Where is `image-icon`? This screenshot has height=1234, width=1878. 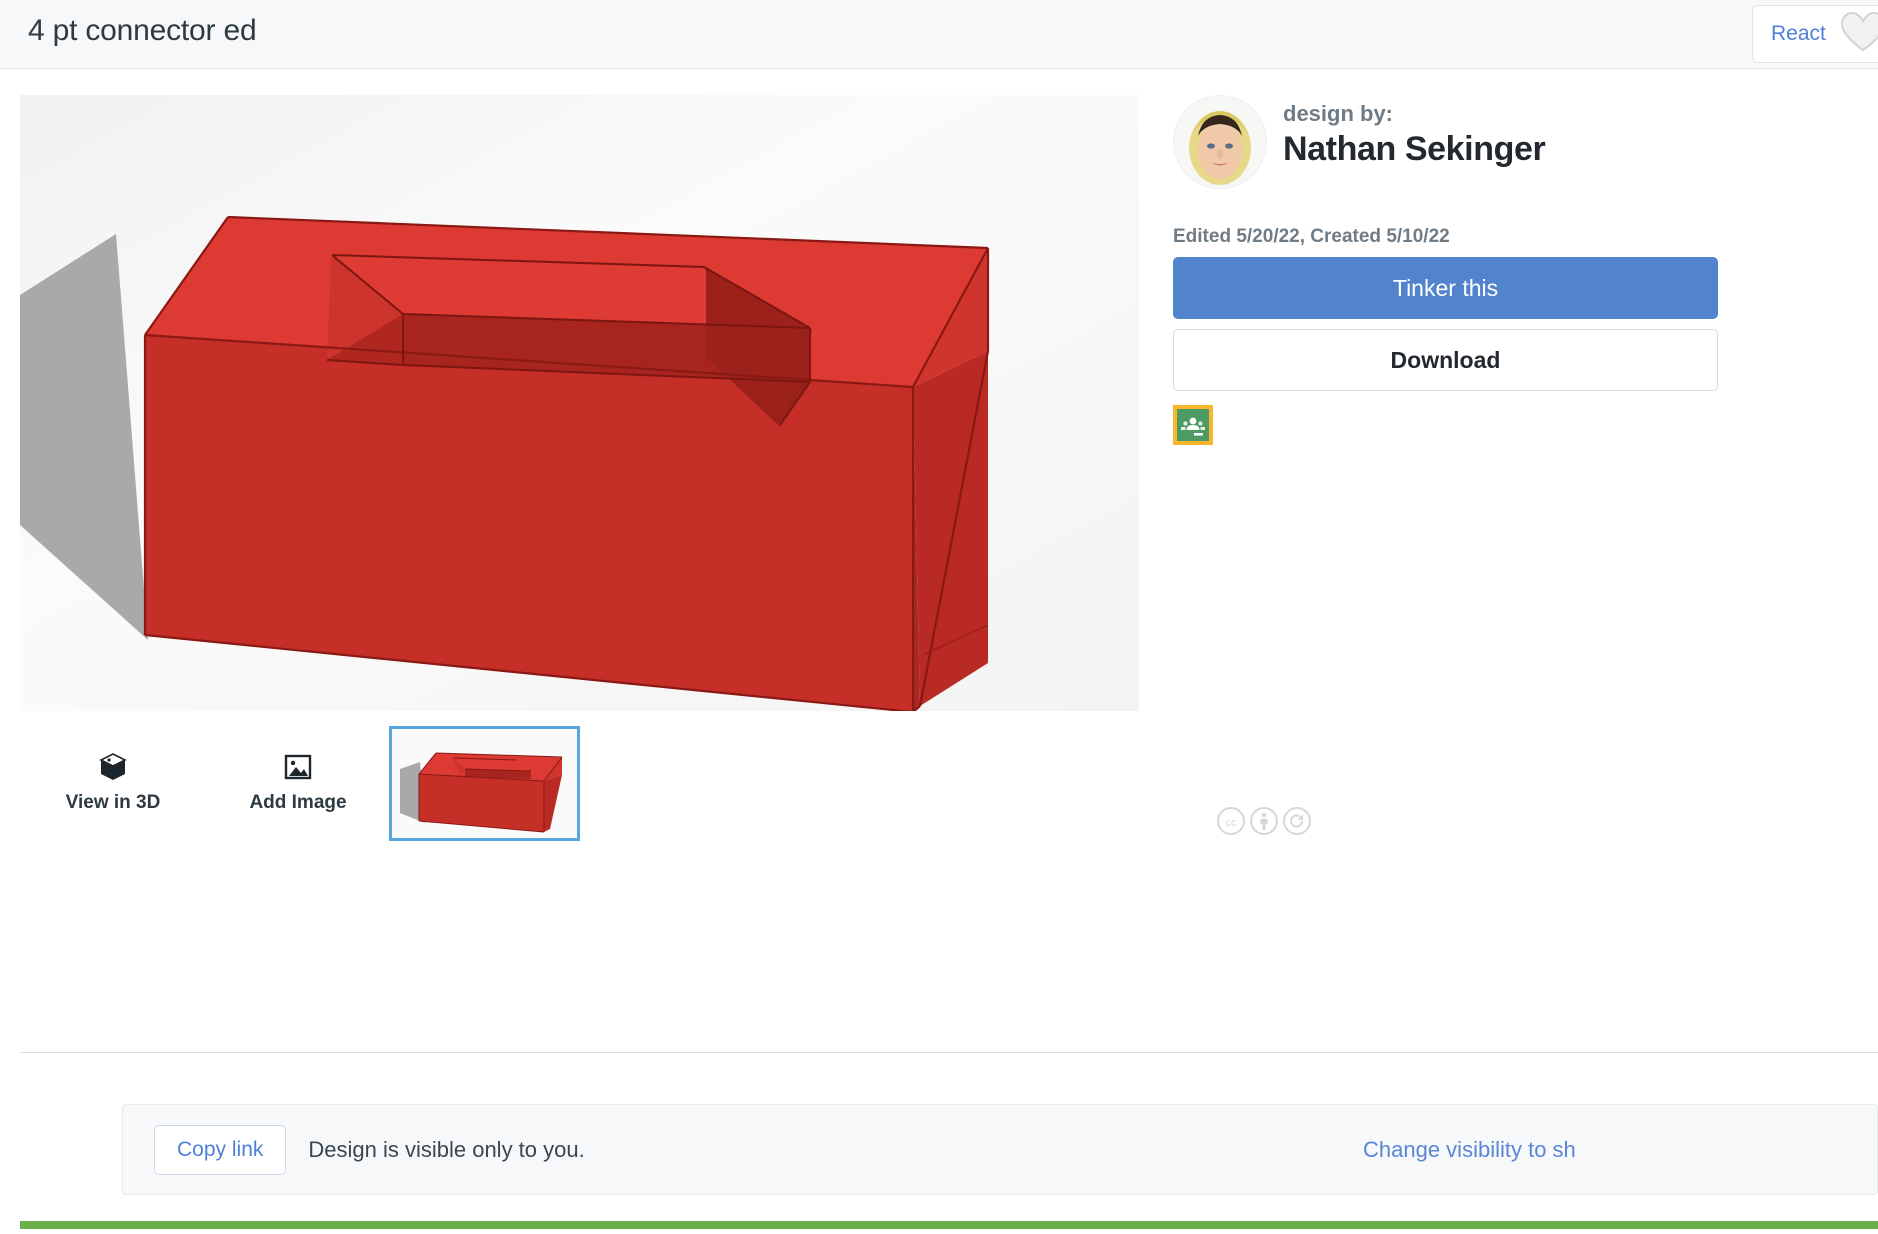
image-icon is located at coordinates (298, 767).